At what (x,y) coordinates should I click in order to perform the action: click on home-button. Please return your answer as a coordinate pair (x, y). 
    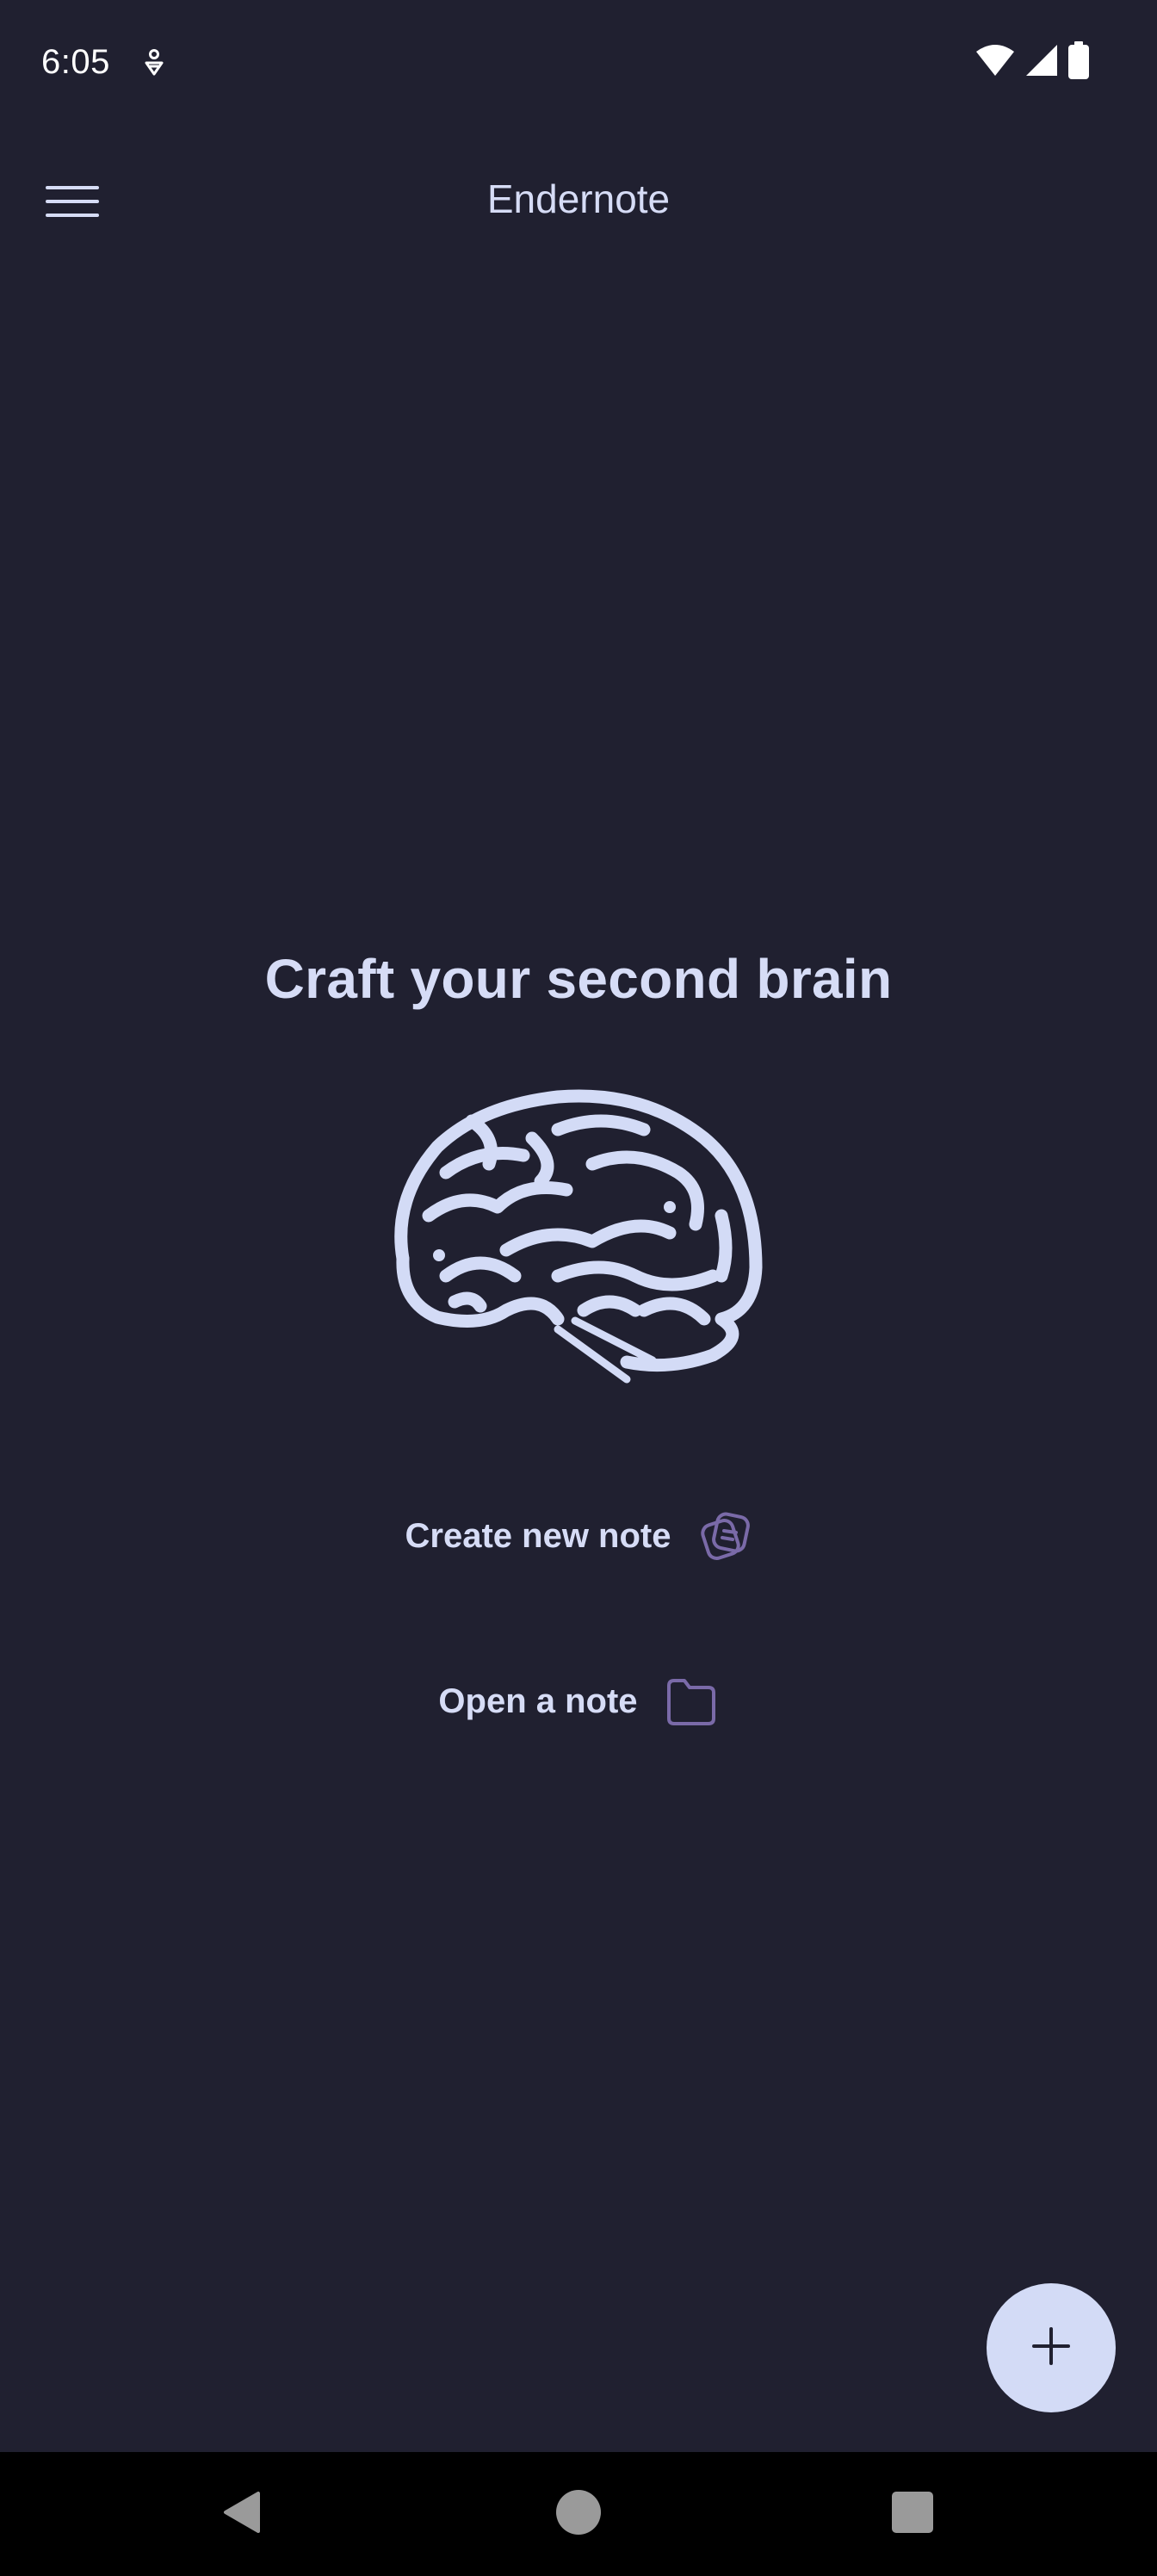
    Looking at the image, I should click on (579, 2514).